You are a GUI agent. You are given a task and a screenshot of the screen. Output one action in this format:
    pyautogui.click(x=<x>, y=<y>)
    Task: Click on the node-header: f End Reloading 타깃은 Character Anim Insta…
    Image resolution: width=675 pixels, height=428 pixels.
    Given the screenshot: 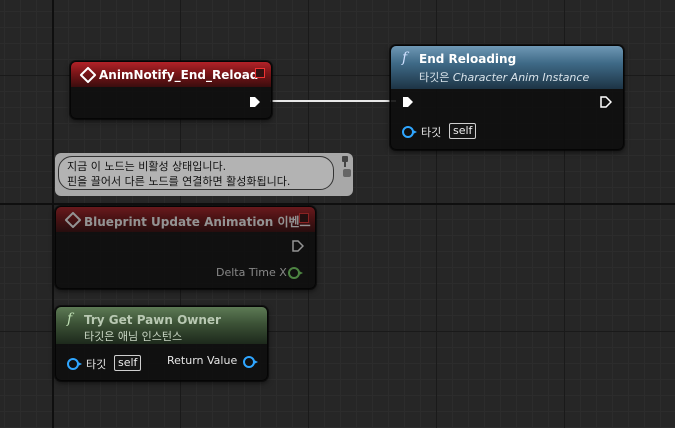 What is the action you would take?
    pyautogui.click(x=507, y=67)
    